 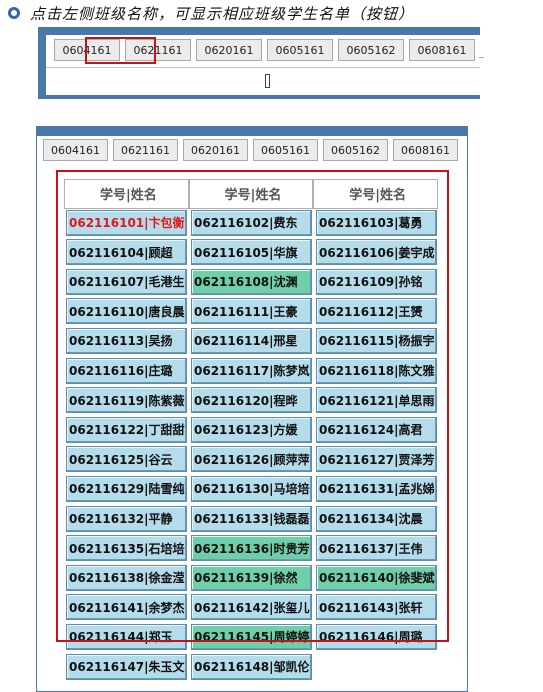 I want to click on table-cell: 062116111|王豪, so click(x=251, y=312).